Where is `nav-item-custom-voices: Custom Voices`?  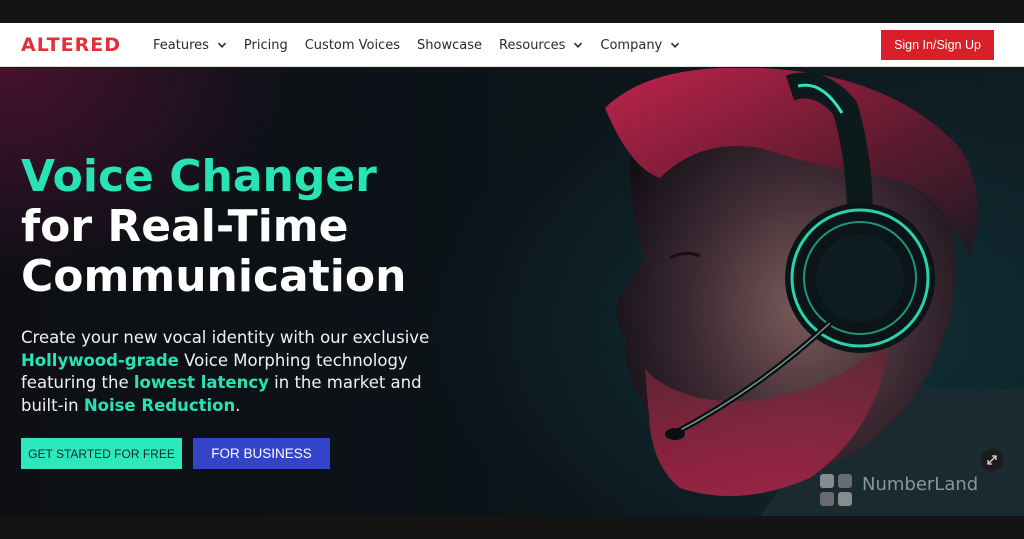 nav-item-custom-voices: Custom Voices is located at coordinates (352, 45).